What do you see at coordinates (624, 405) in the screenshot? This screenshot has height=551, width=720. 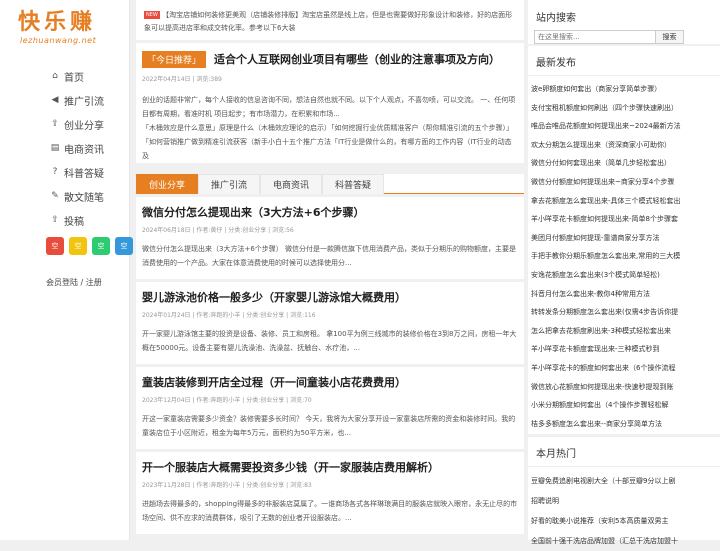 I see `latest-item: 小米分期额度如何套出（4个操作步骤轻松解` at bounding box center [624, 405].